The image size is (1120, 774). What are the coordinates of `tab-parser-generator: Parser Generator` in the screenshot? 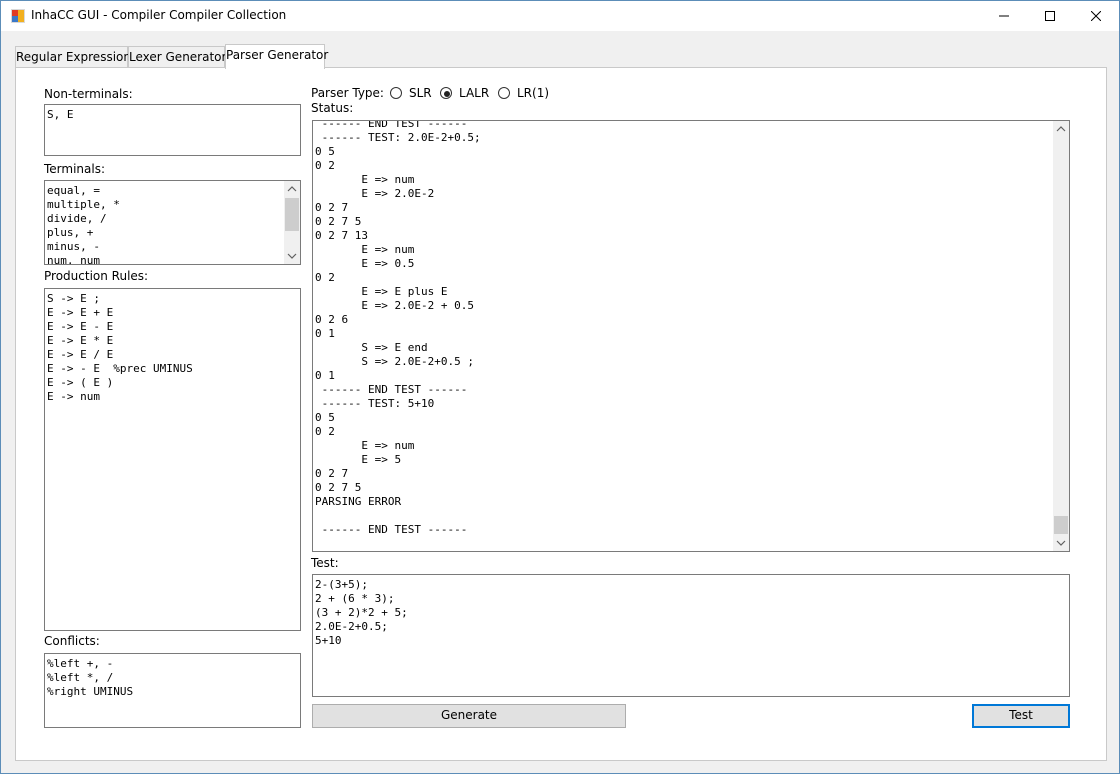 It's located at (276, 56).